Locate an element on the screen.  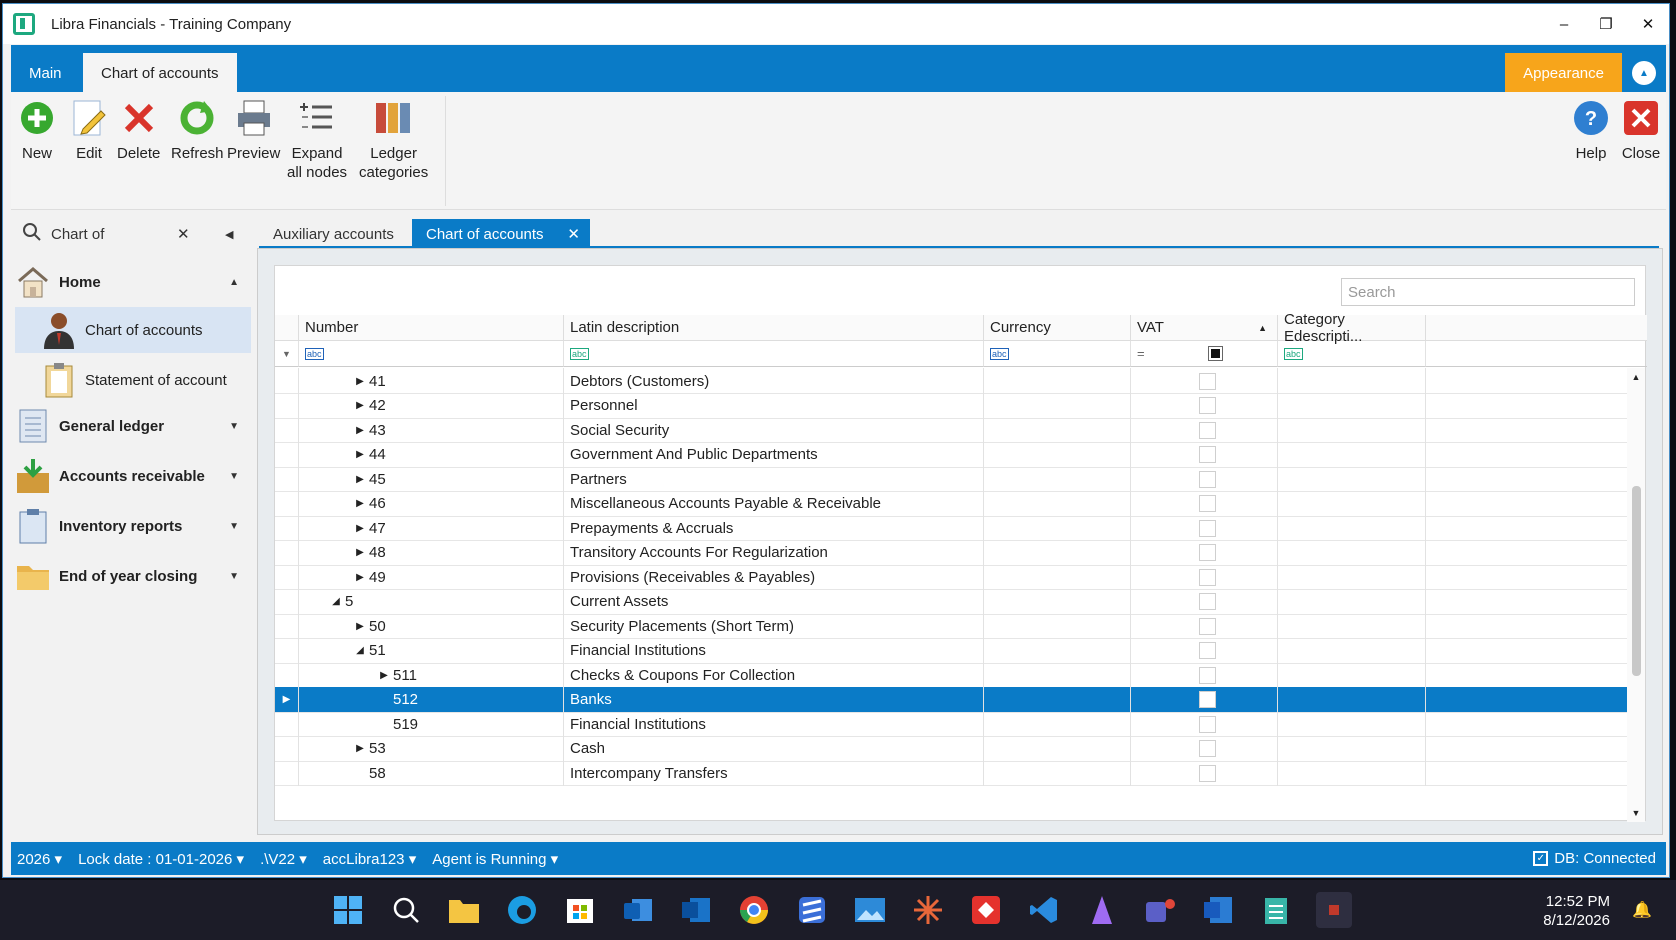
filter-description: abc is located at coordinates (774, 354).